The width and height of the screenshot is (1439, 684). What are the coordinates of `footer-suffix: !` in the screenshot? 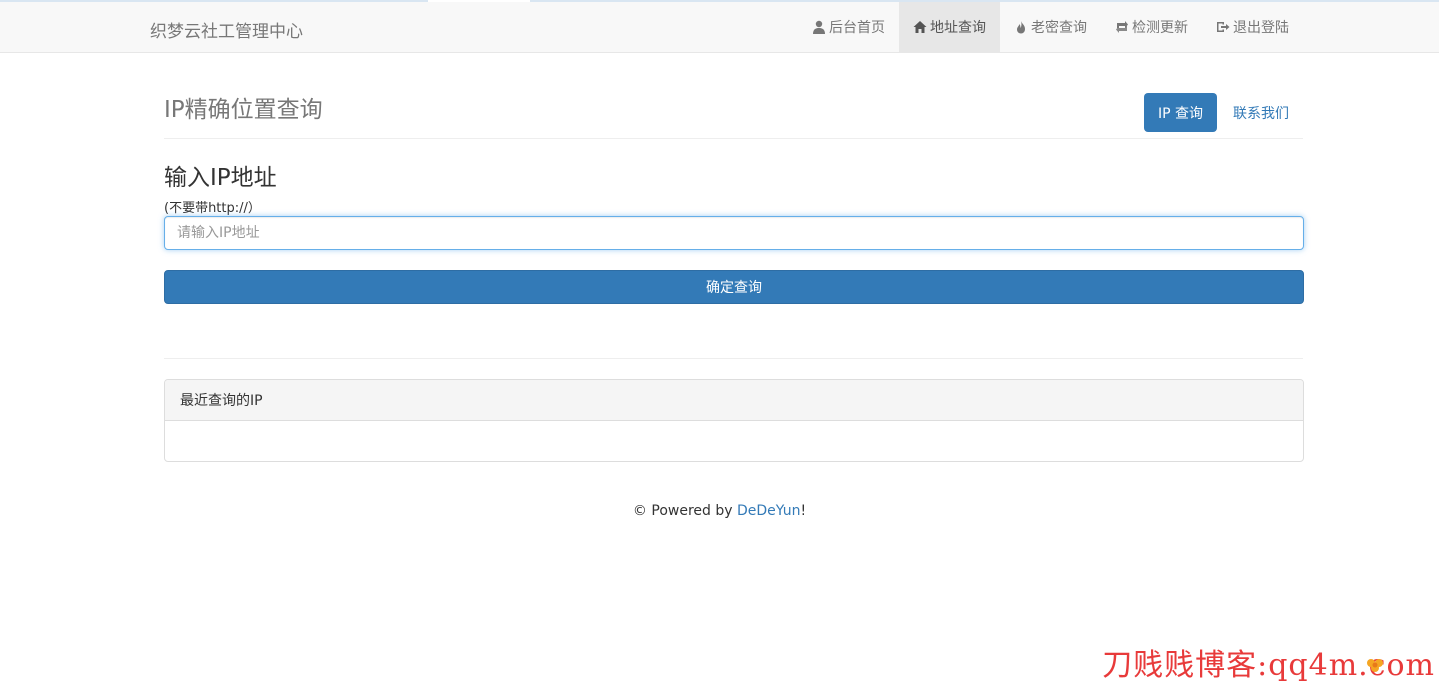 It's located at (803, 511).